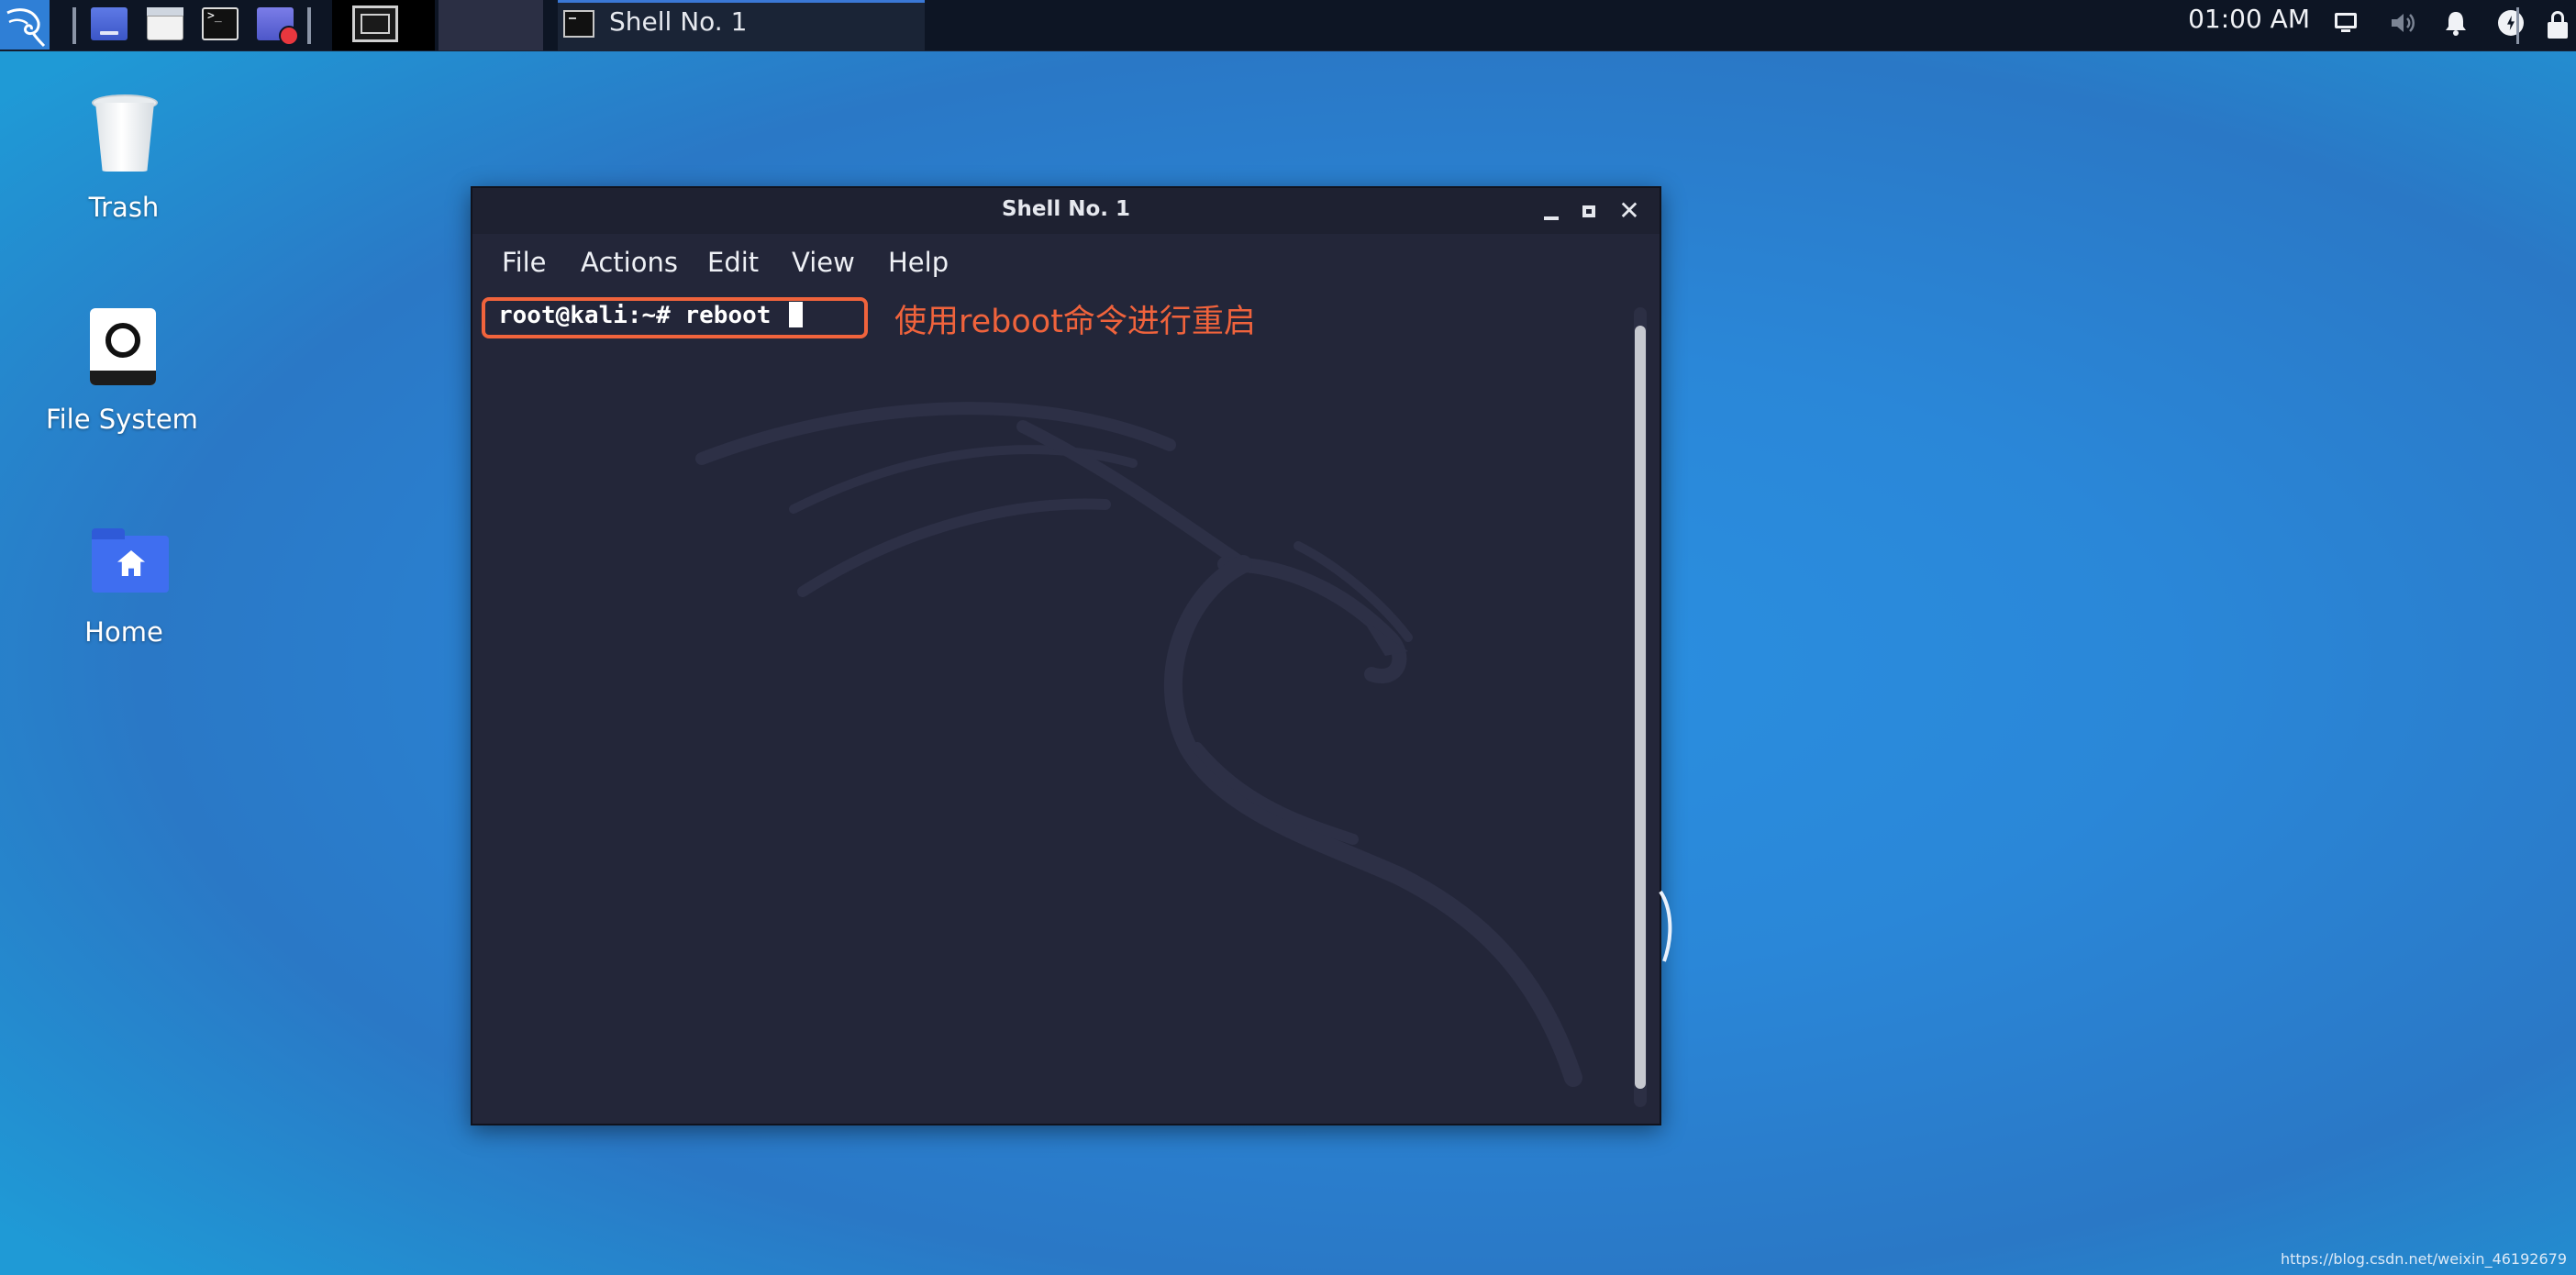 The height and width of the screenshot is (1275, 2576). I want to click on close-button: ✕, so click(1629, 211).